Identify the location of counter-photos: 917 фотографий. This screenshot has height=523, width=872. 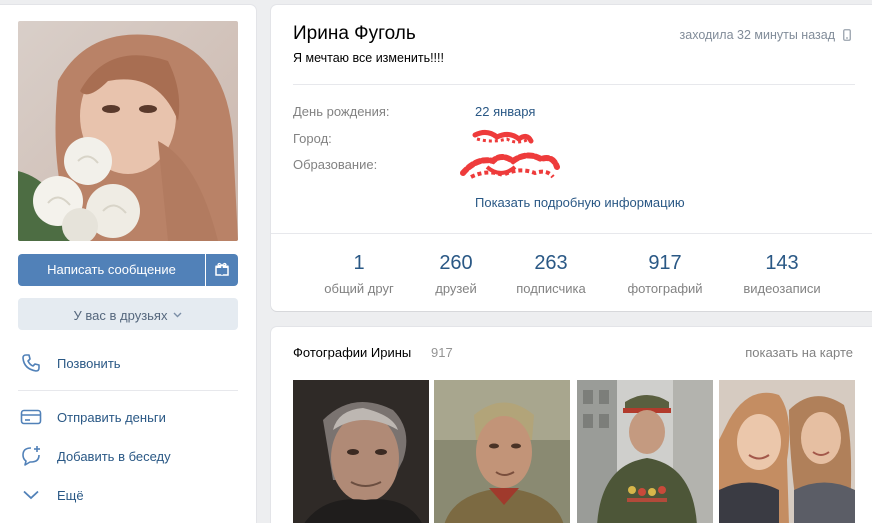
(665, 273).